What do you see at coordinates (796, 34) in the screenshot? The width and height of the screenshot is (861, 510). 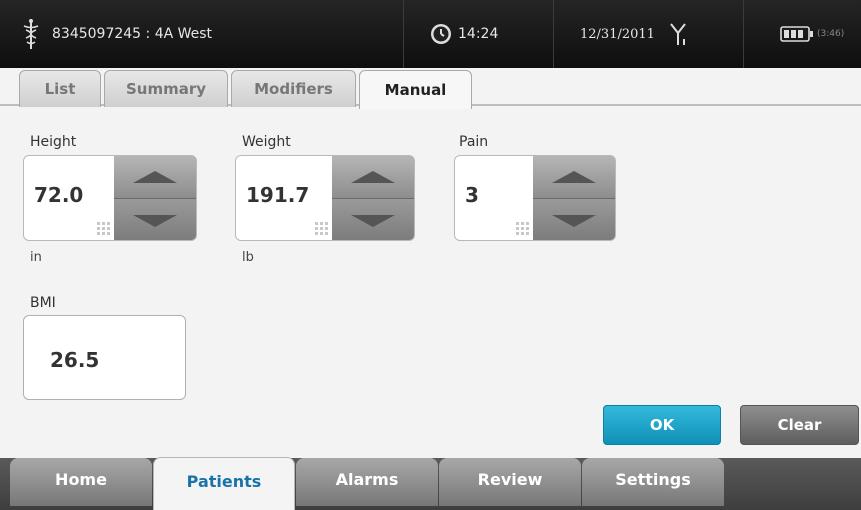 I see `battery-icon` at bounding box center [796, 34].